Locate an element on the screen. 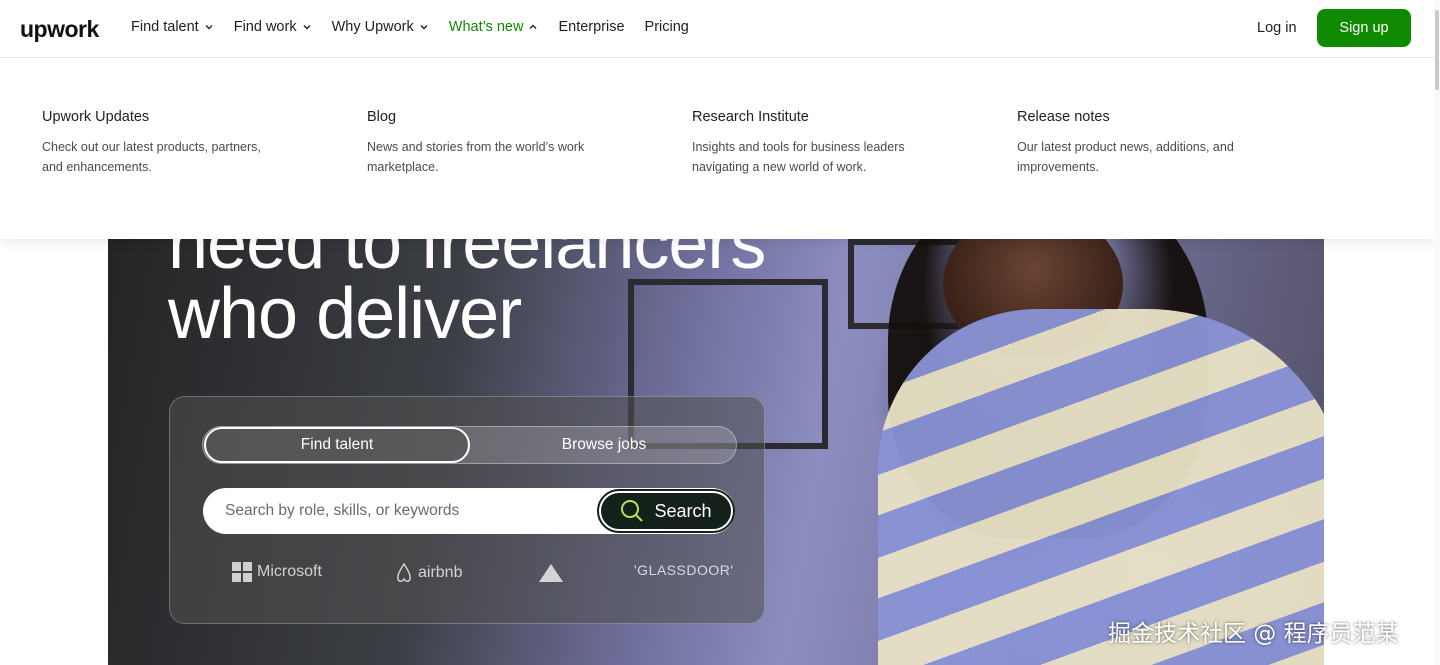 The image size is (1440, 665). nav-find-work: Find work is located at coordinates (273, 27).